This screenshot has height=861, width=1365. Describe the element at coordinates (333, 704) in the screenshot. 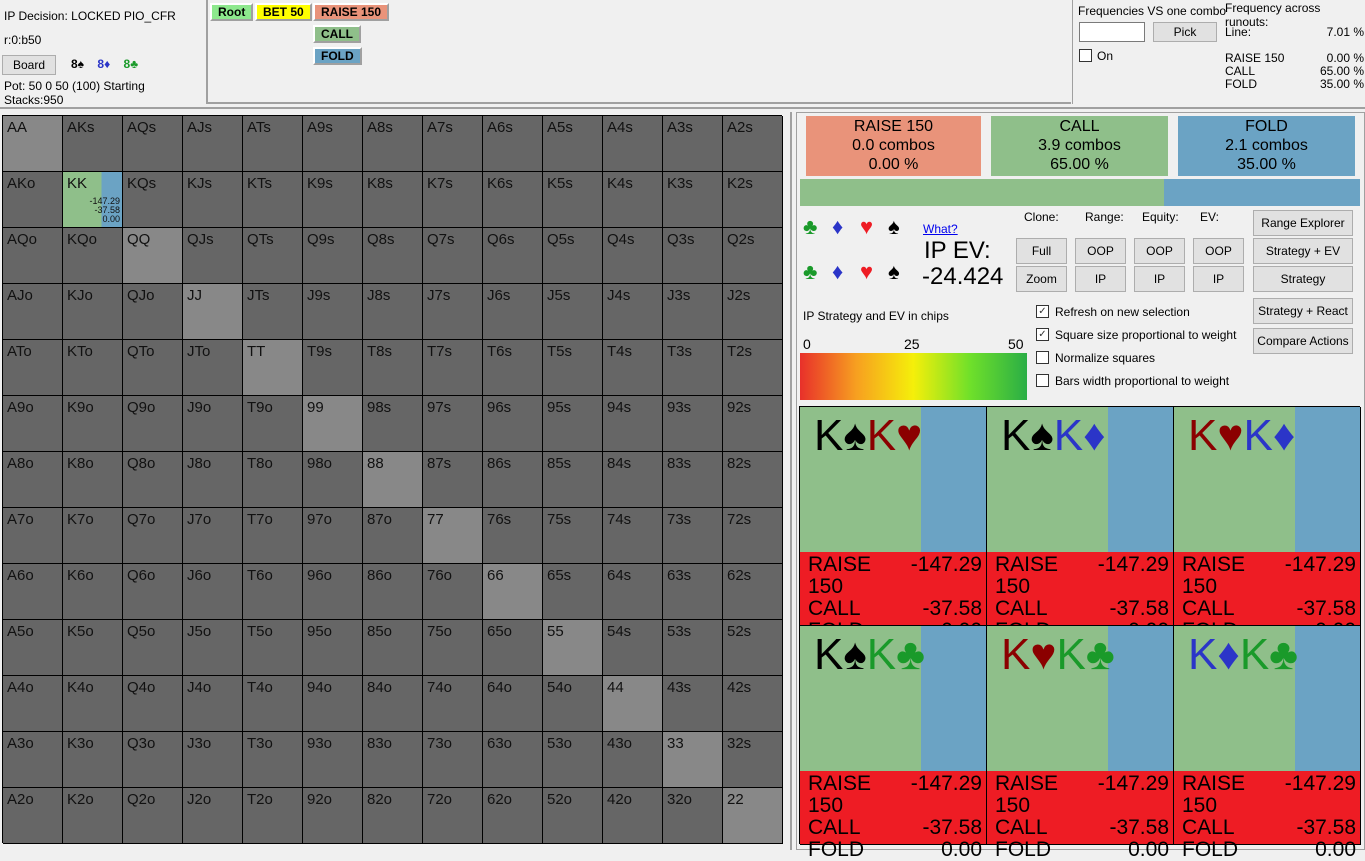

I see `hand-cell-94o: 94o` at that location.